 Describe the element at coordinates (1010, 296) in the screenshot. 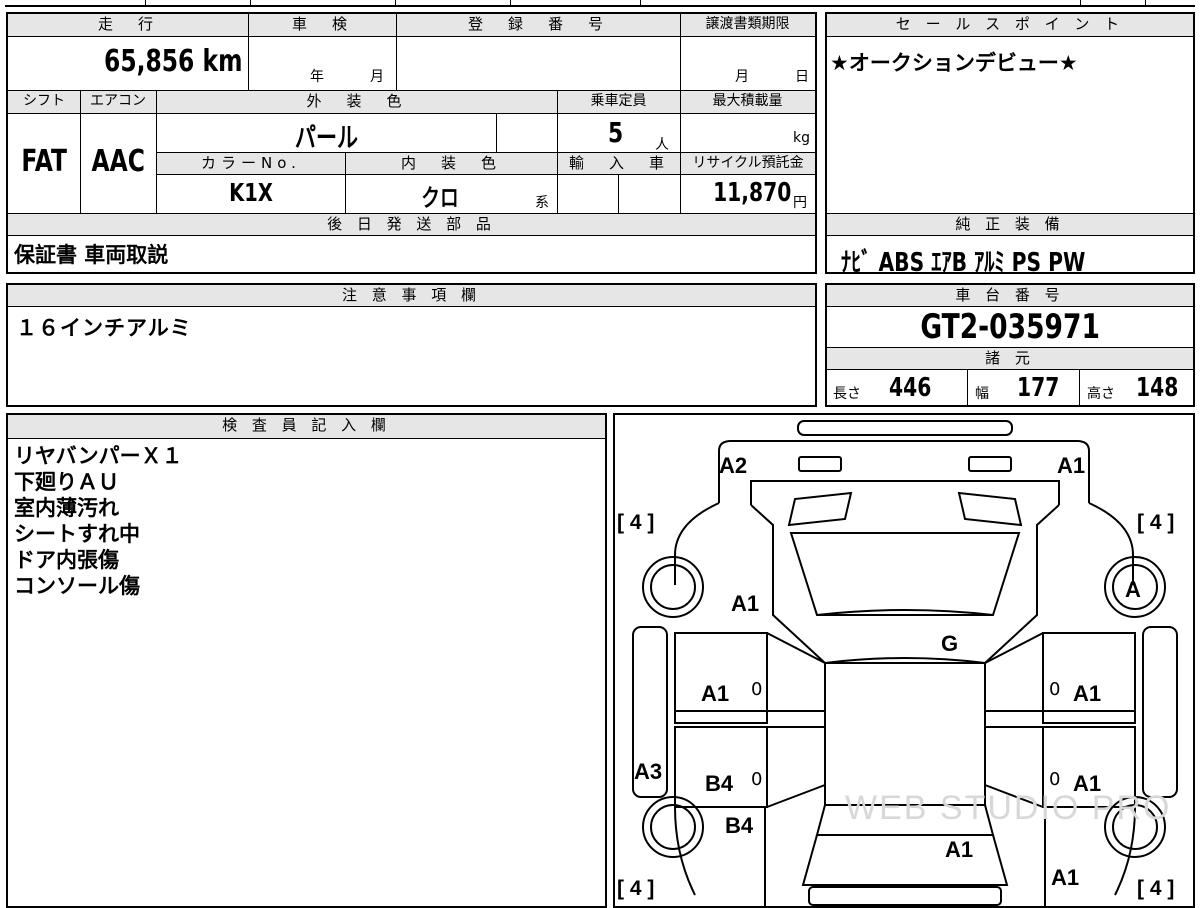

I see `chassis-label: 車 台 番 号` at that location.